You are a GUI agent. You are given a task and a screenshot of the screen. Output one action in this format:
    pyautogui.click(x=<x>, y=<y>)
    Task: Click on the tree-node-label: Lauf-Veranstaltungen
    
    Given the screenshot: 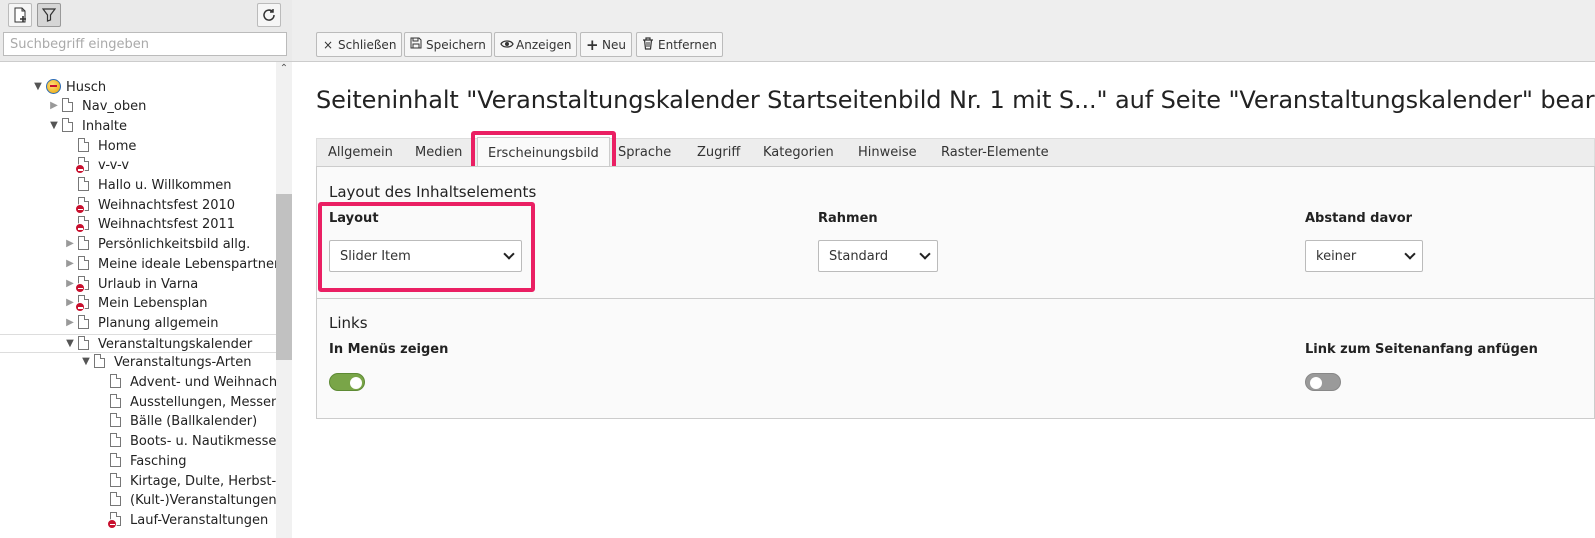 What is the action you would take?
    pyautogui.click(x=199, y=520)
    